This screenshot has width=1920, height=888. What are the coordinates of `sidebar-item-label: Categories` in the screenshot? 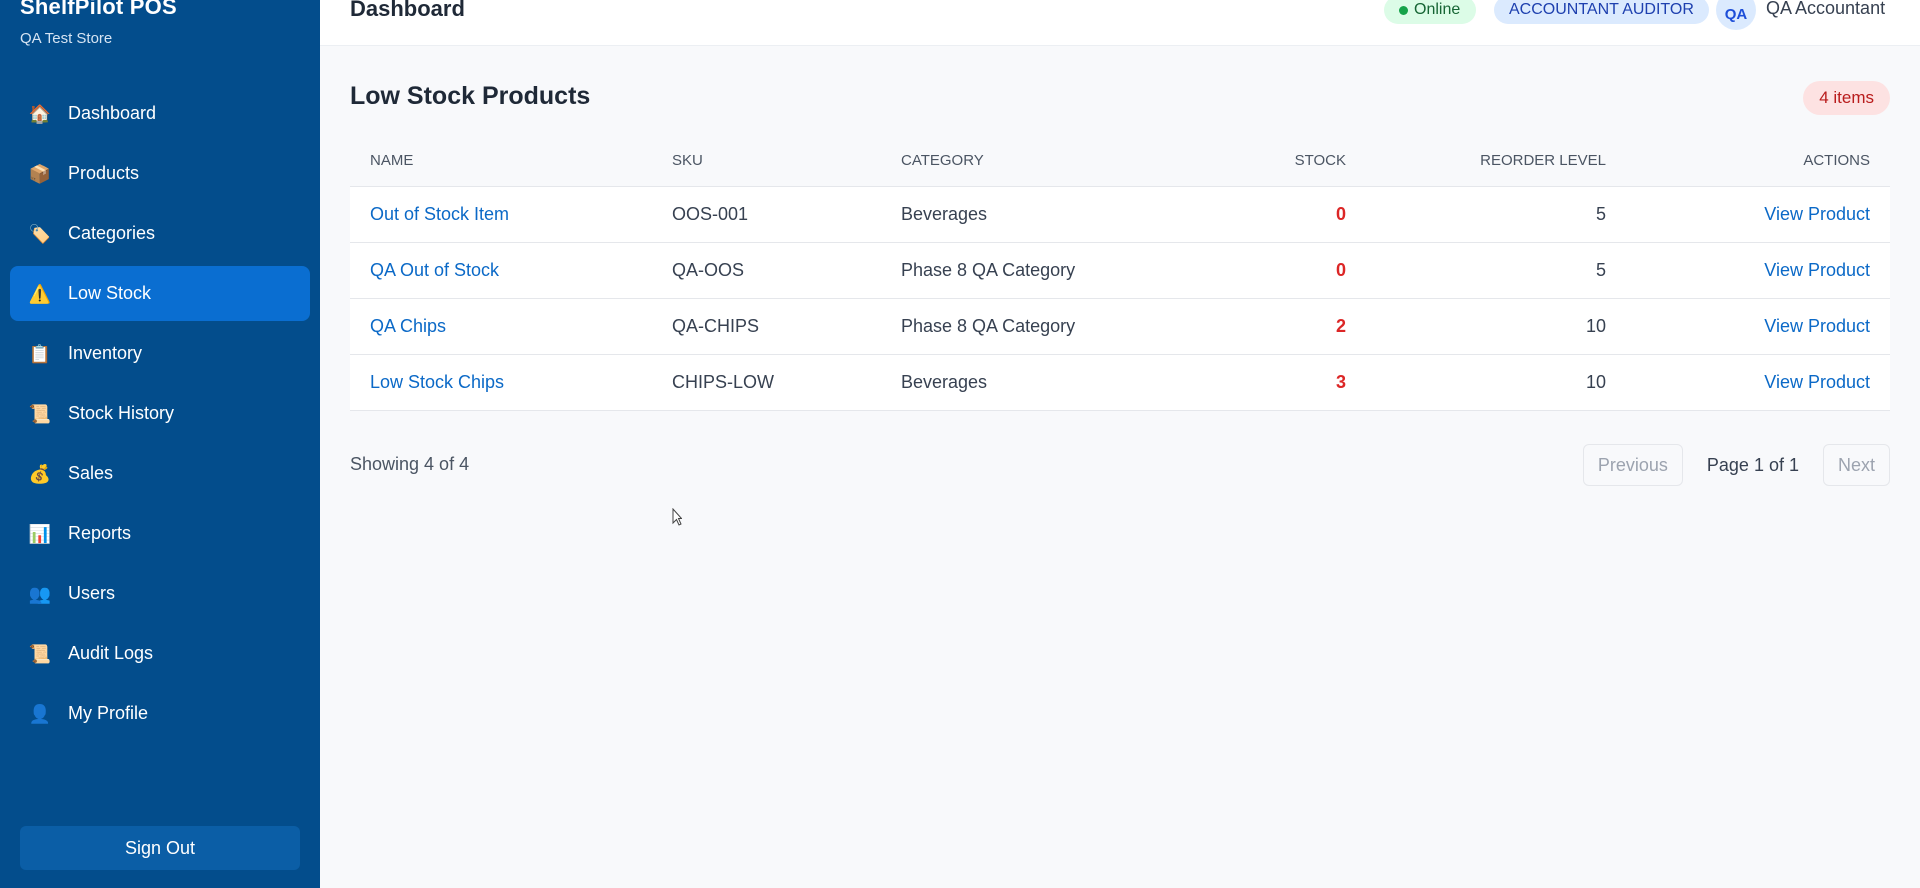 It's located at (112, 233).